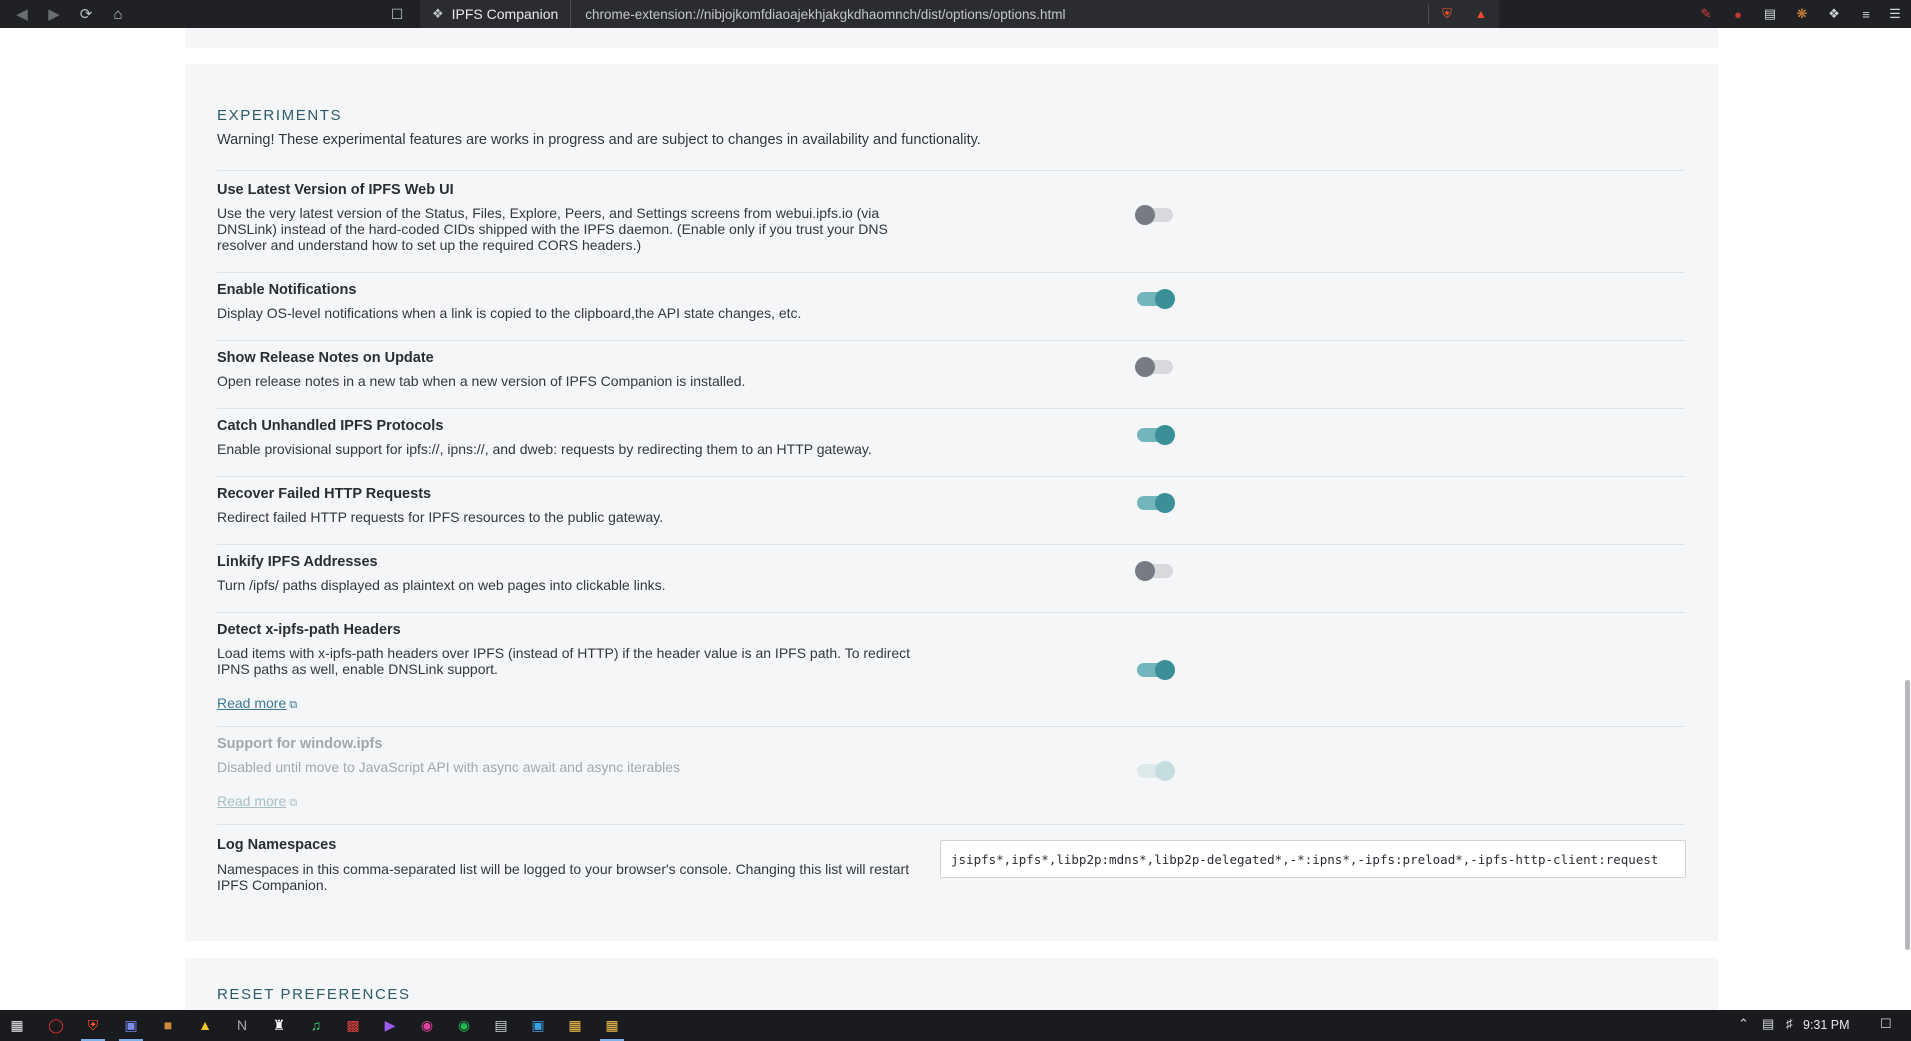 The width and height of the screenshot is (1911, 1041). I want to click on media-player-icon: ▶, so click(390, 1025).